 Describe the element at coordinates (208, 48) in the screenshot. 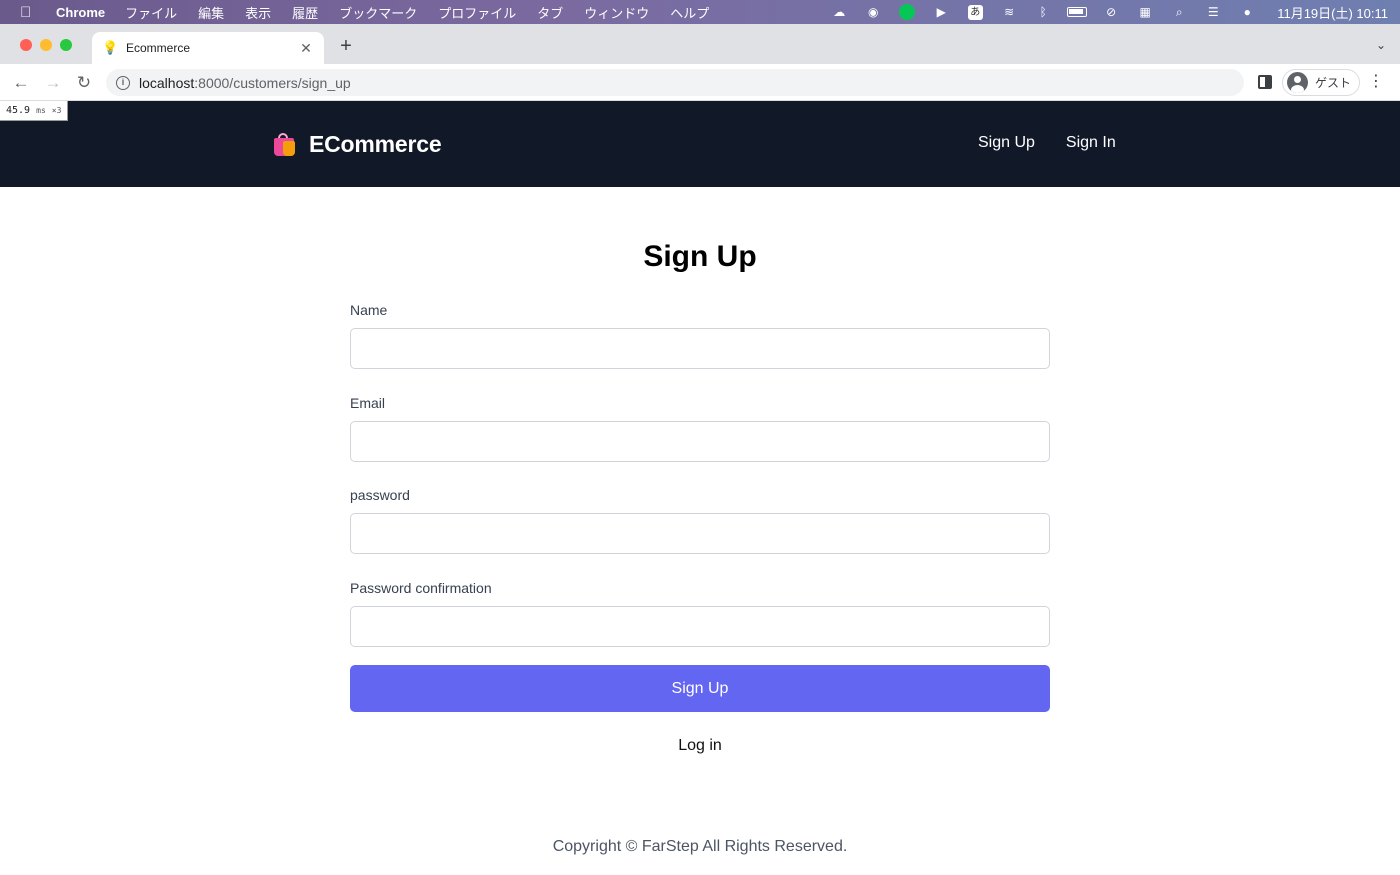

I see `active-tab: 💡 Ecommerce ✕` at that location.